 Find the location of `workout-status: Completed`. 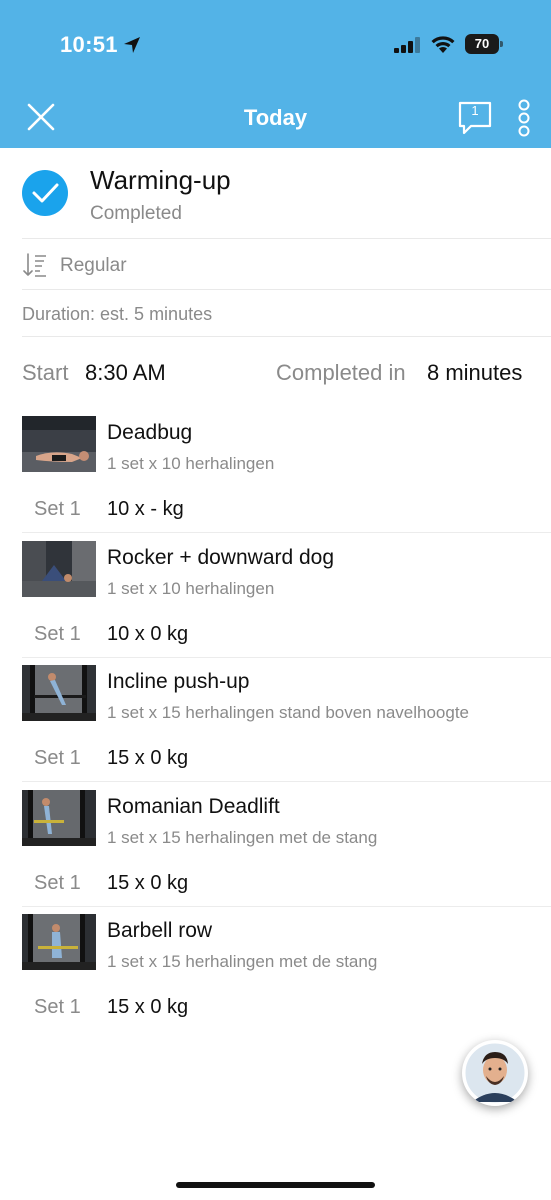

workout-status: Completed is located at coordinates (136, 213).